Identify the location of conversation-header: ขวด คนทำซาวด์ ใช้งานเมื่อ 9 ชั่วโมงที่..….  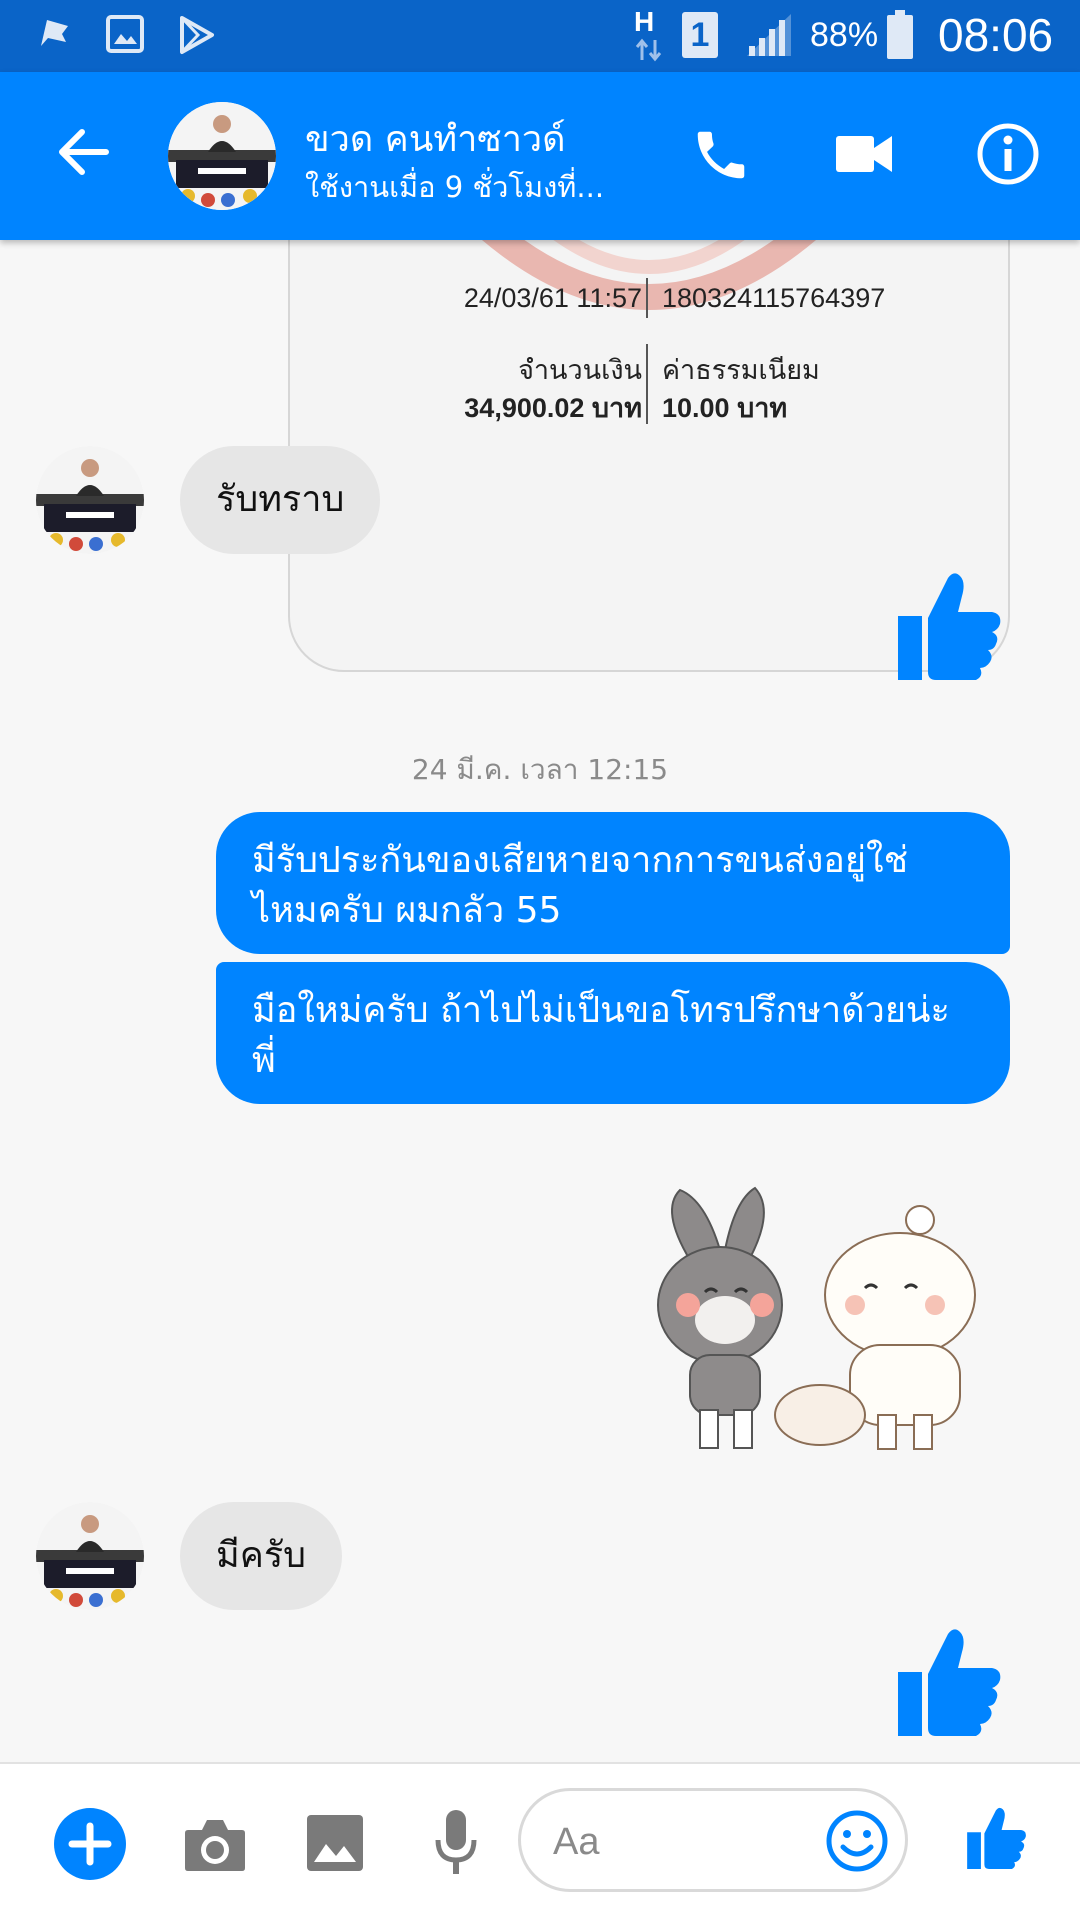
(540, 156).